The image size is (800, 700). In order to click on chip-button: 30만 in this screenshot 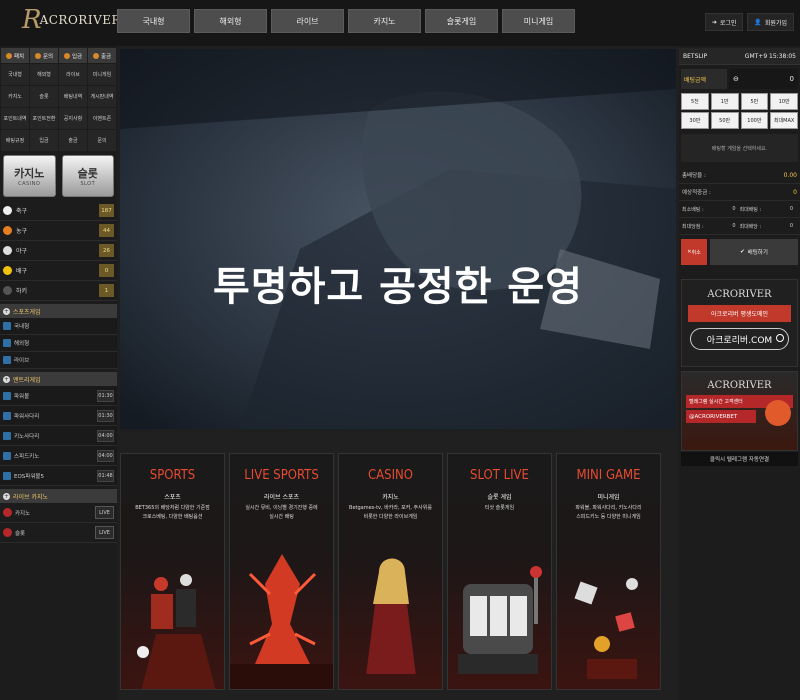, I will do `click(695, 120)`.